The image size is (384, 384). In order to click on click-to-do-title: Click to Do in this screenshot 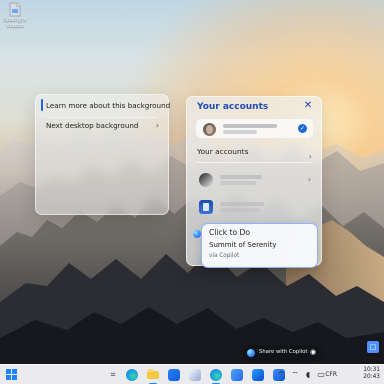, I will do `click(230, 232)`.